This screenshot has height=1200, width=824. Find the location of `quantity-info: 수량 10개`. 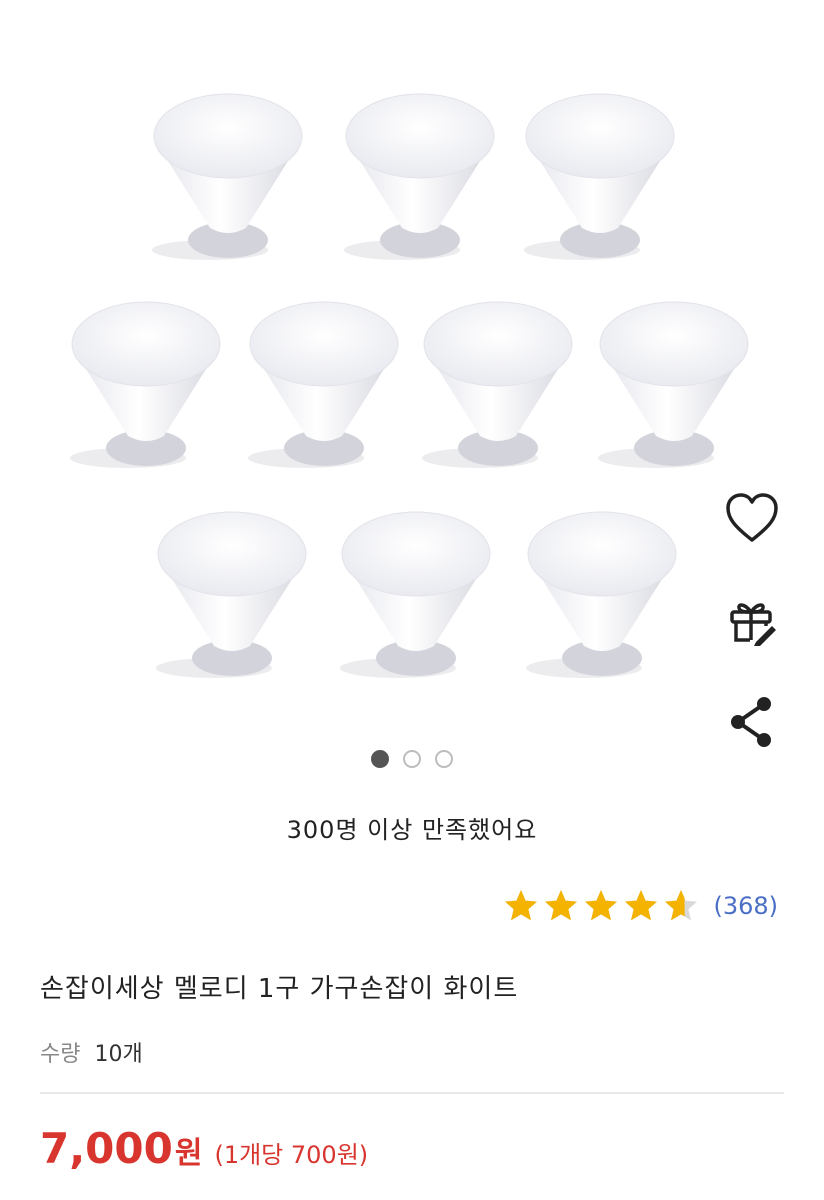

quantity-info: 수량 10개 is located at coordinates (91, 1052).